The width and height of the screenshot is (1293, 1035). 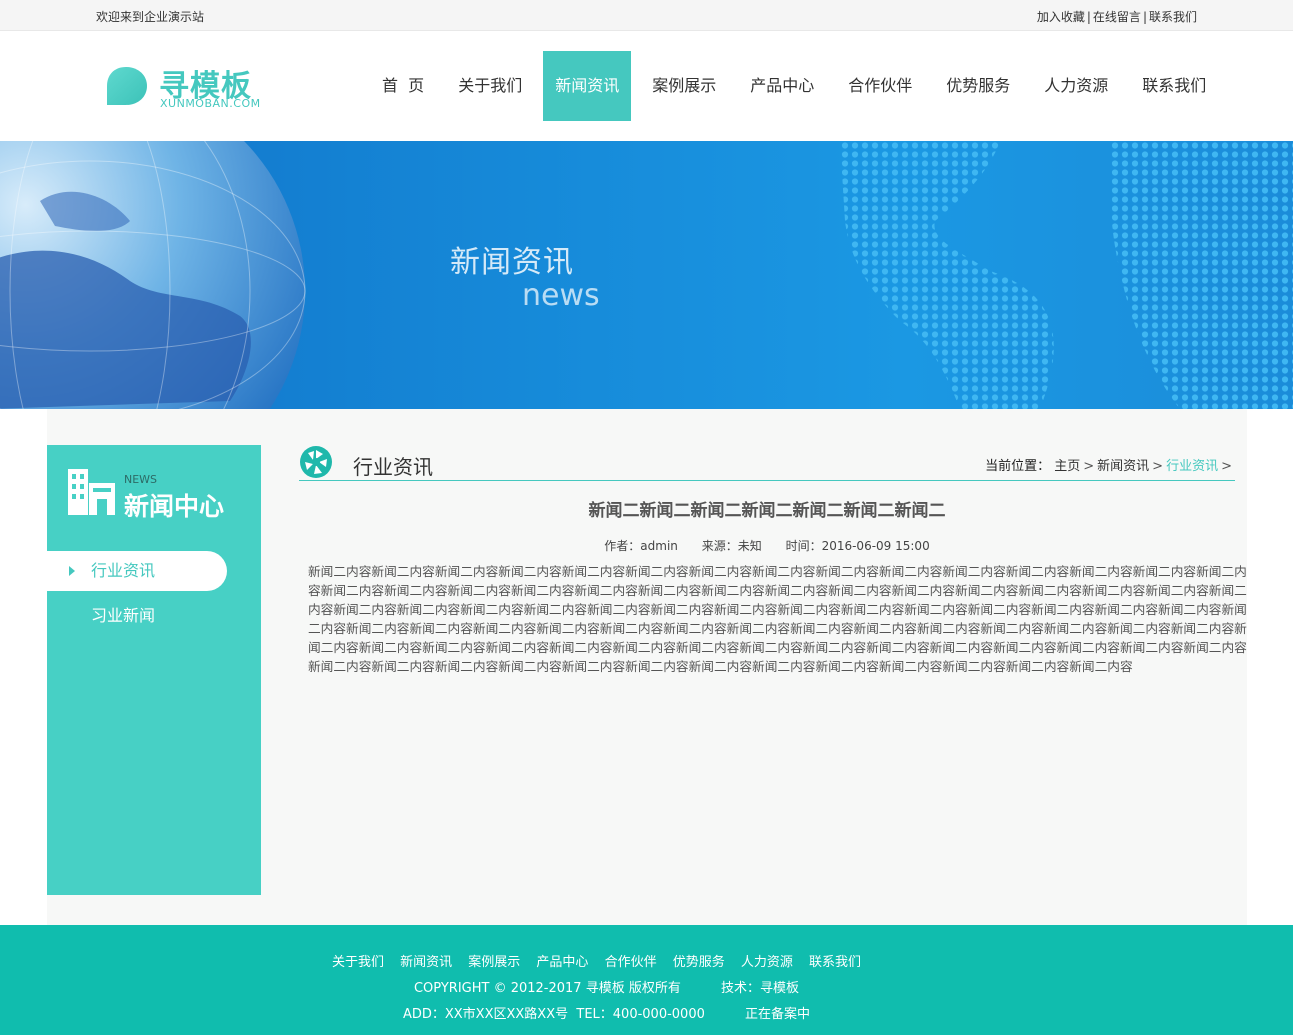 I want to click on footer-copyright-line: COPYRIGHT © 2012-2017 寻模板 版权所有 技术：寻模板, so click(x=606, y=986).